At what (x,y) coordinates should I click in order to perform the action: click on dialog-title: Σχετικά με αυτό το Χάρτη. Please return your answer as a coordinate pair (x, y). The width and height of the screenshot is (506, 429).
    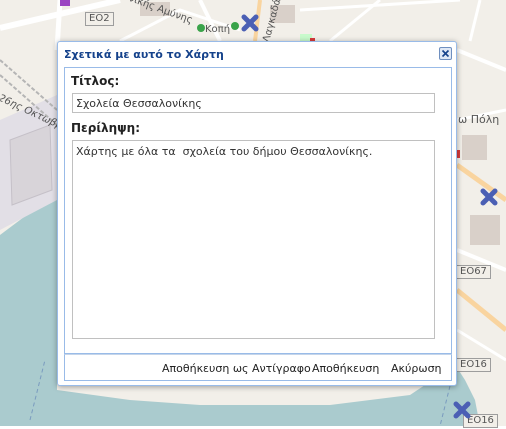
    Looking at the image, I should click on (144, 54).